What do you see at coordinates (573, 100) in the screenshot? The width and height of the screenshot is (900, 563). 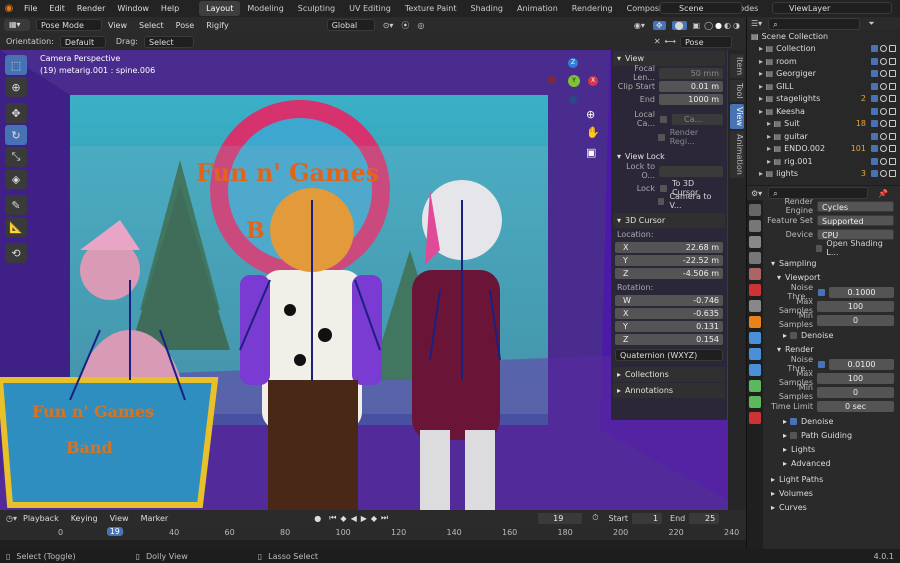 I see `gizmo-neg-z` at bounding box center [573, 100].